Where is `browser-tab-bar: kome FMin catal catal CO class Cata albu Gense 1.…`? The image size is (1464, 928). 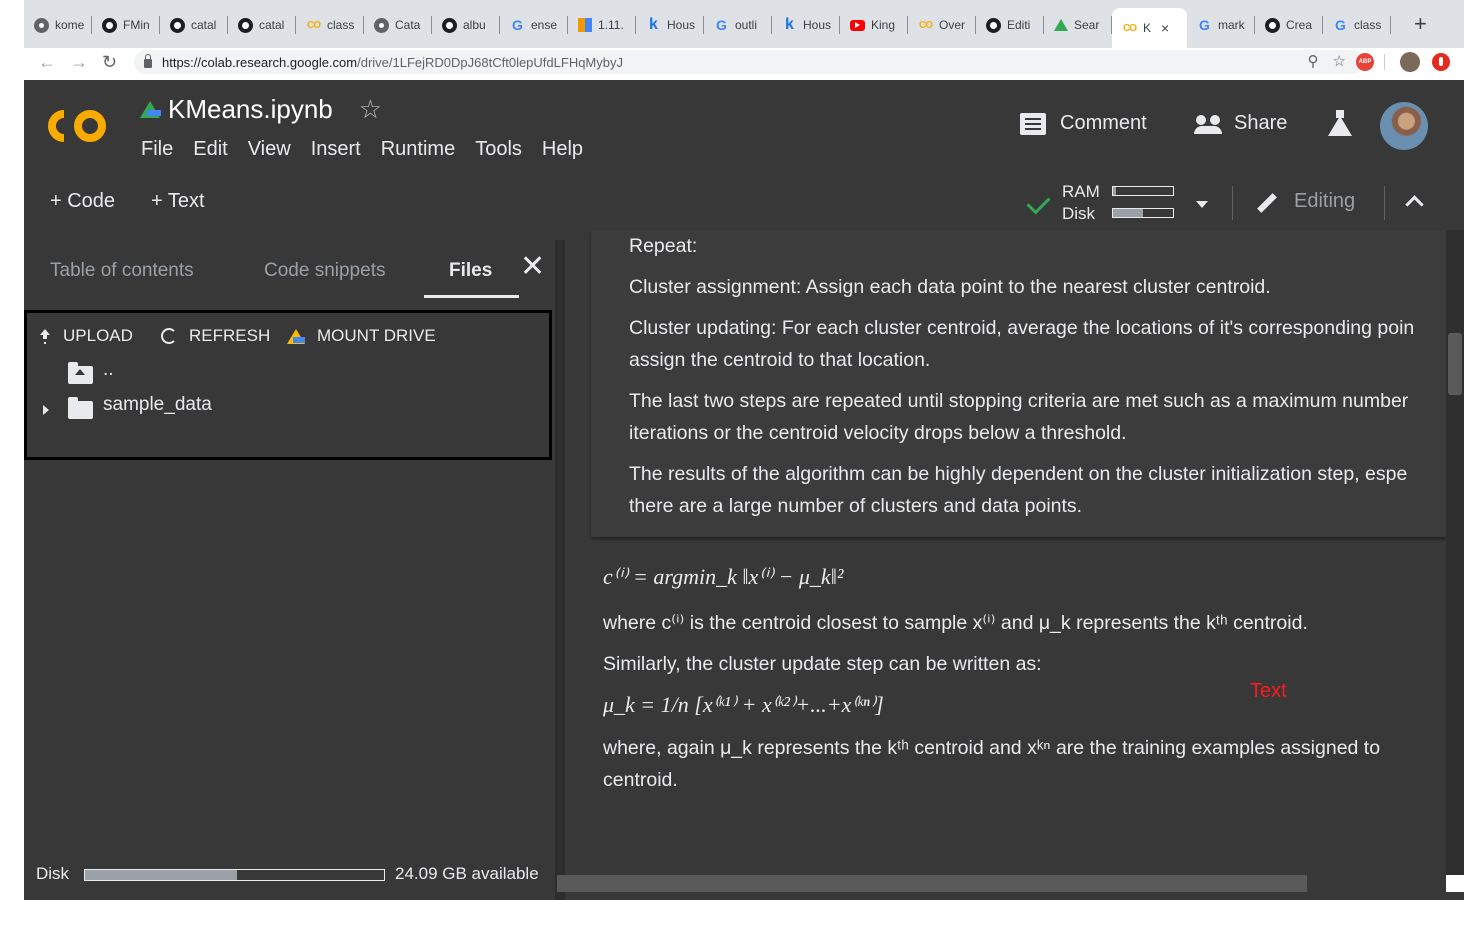 browser-tab-bar: kome FMin catal catal CO class Cata albu Gense 1.… is located at coordinates (744, 24).